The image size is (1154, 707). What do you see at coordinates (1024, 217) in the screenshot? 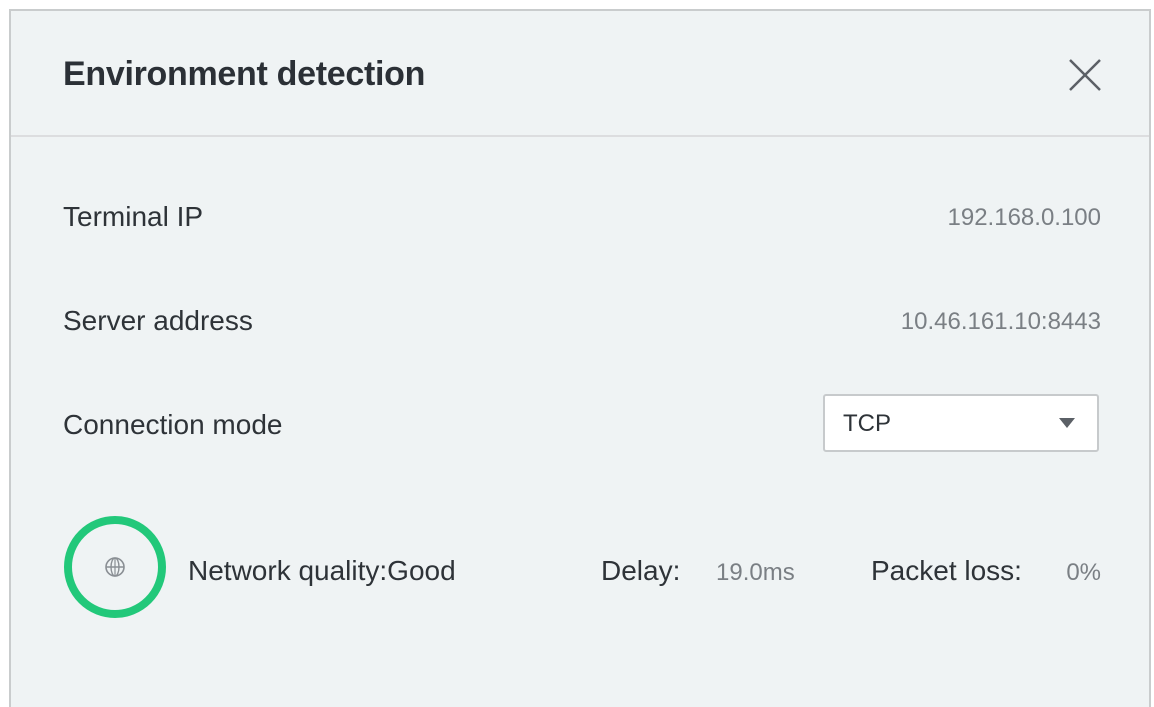
I see `terminal-ip-value: 192.168.0.100` at bounding box center [1024, 217].